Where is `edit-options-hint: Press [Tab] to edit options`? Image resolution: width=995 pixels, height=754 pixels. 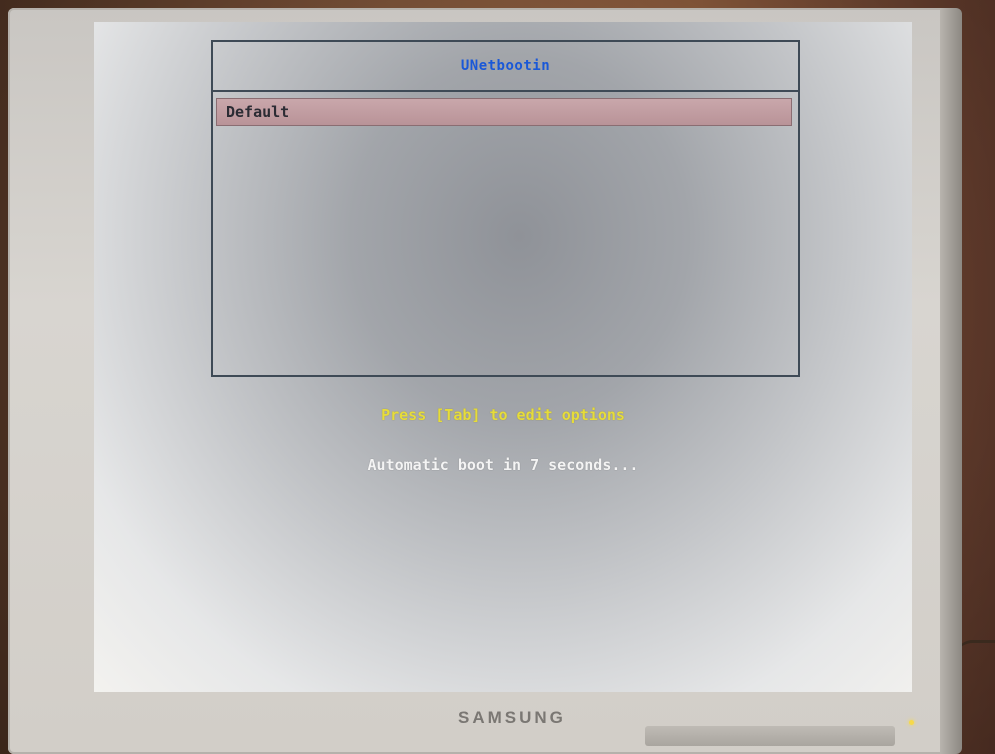
edit-options-hint: Press [Tab] to edit options is located at coordinates (503, 415).